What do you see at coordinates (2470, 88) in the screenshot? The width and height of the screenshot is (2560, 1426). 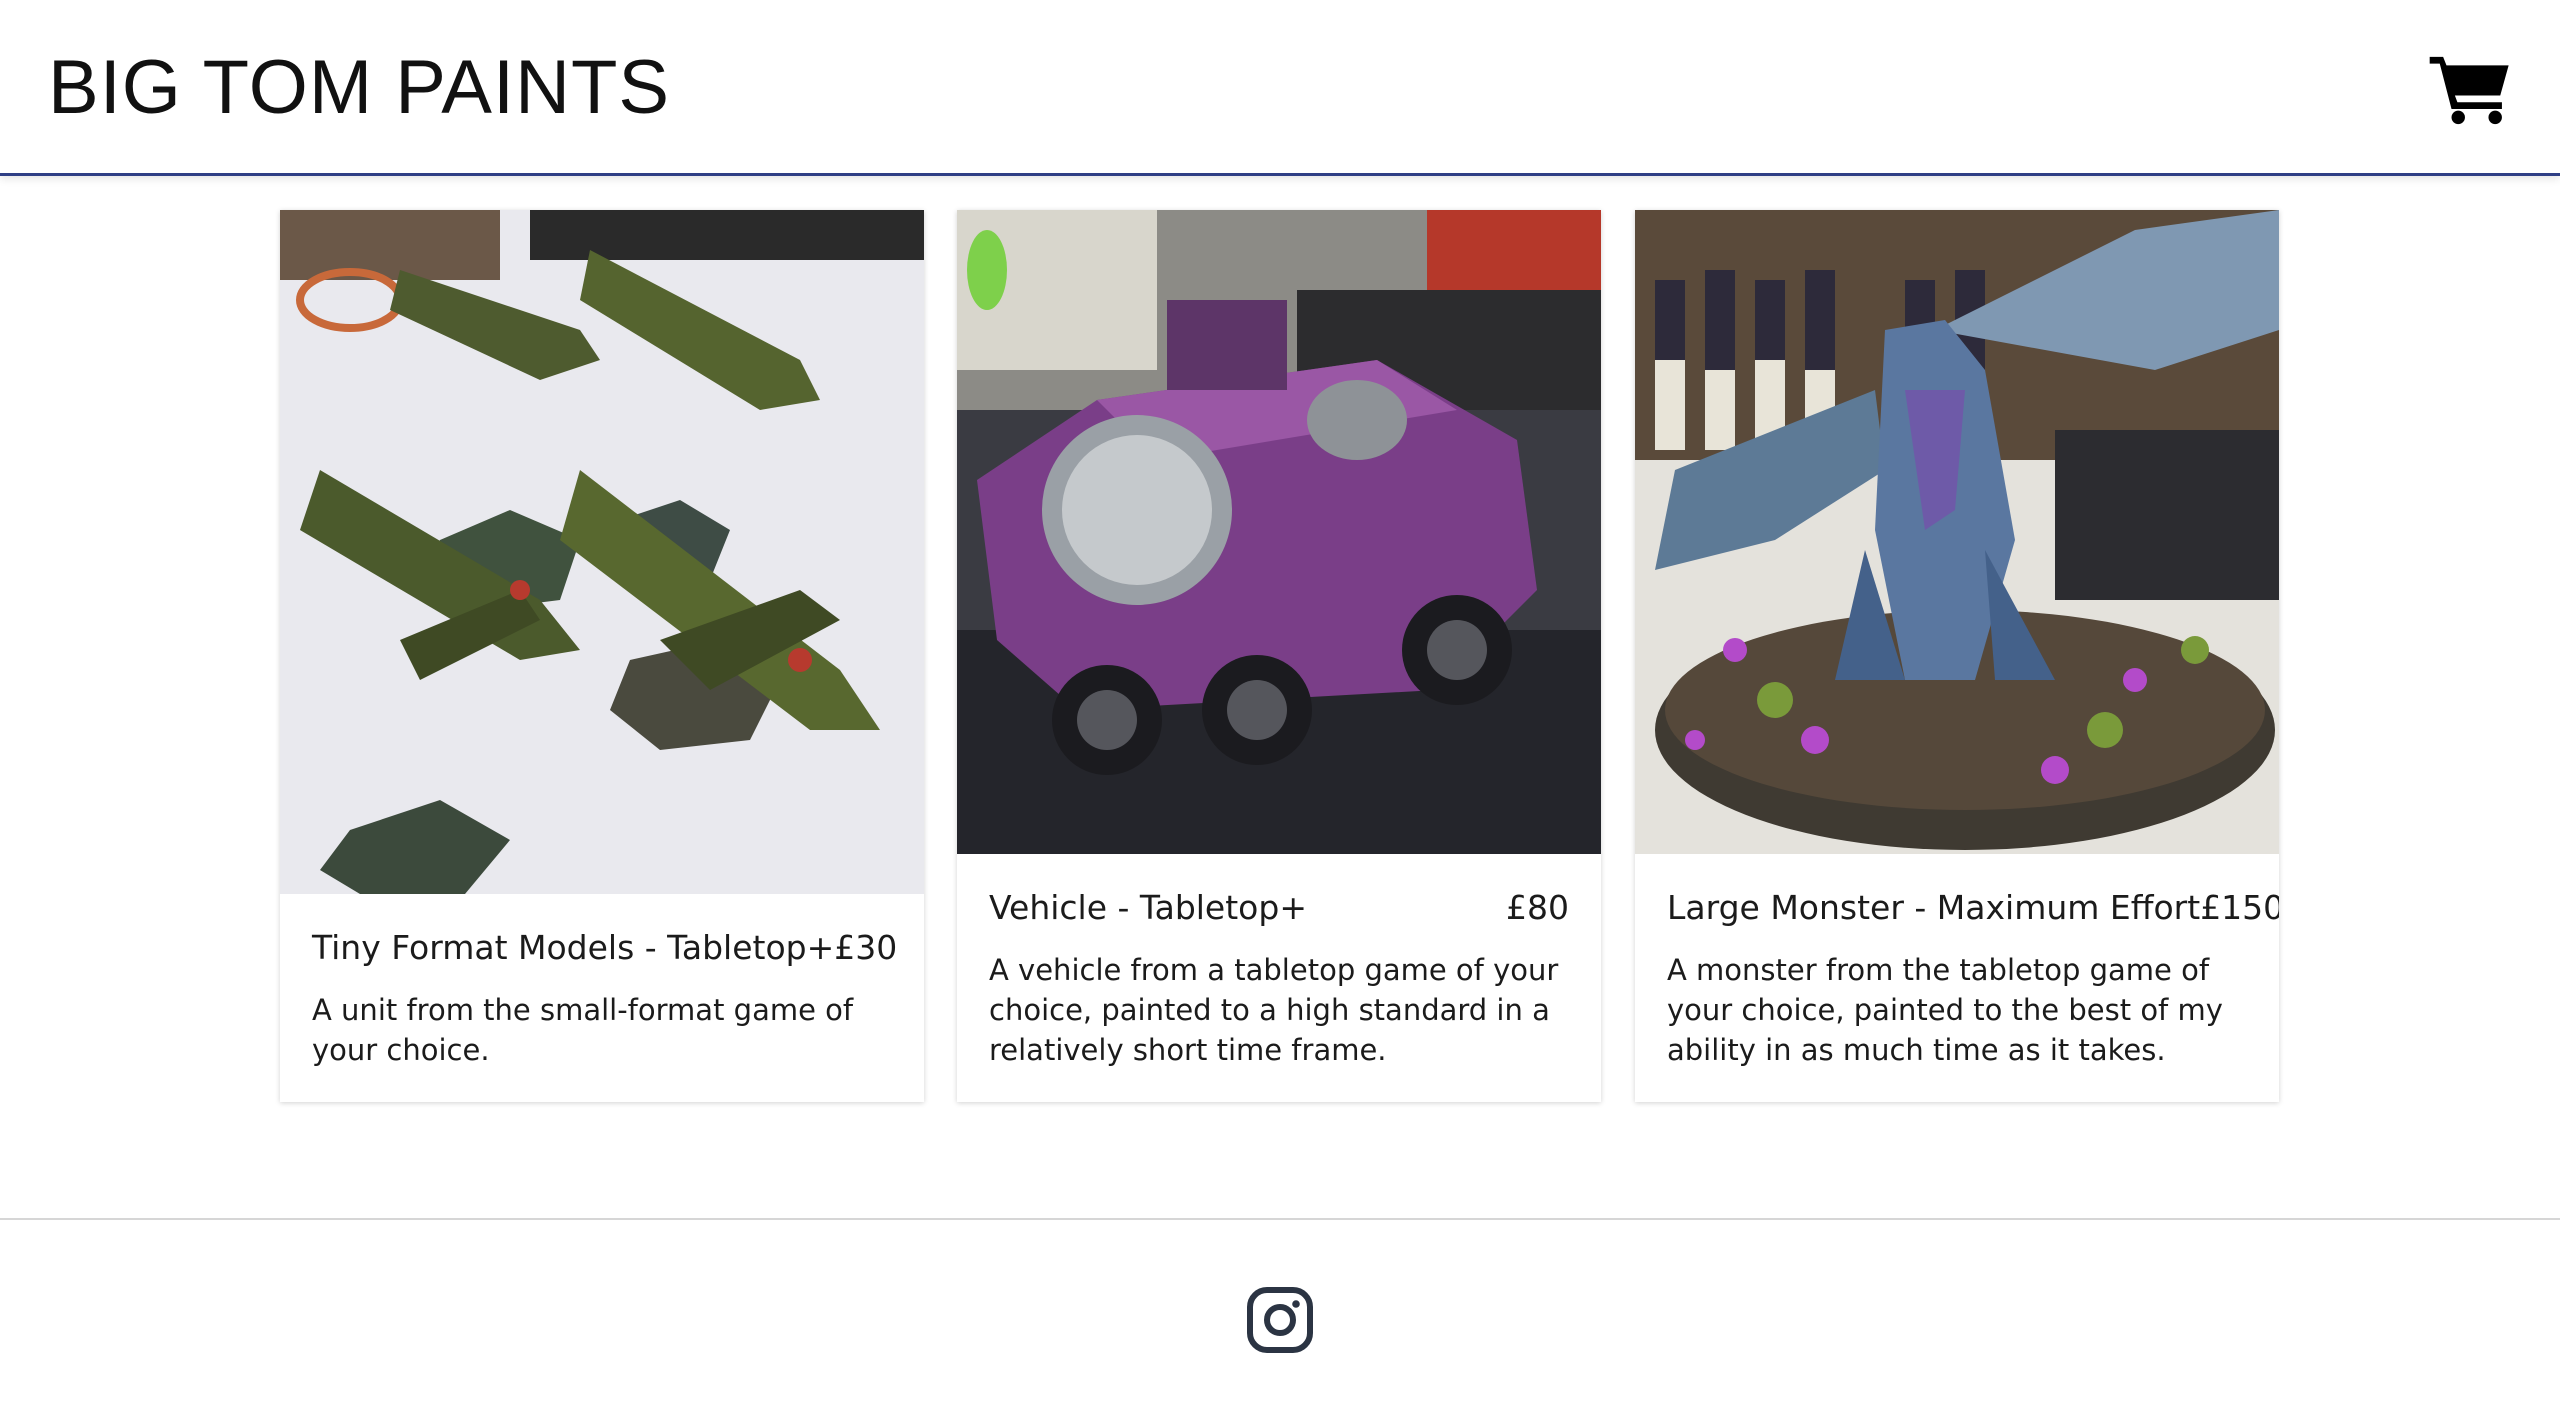 I see `shopping-cart-icon` at bounding box center [2470, 88].